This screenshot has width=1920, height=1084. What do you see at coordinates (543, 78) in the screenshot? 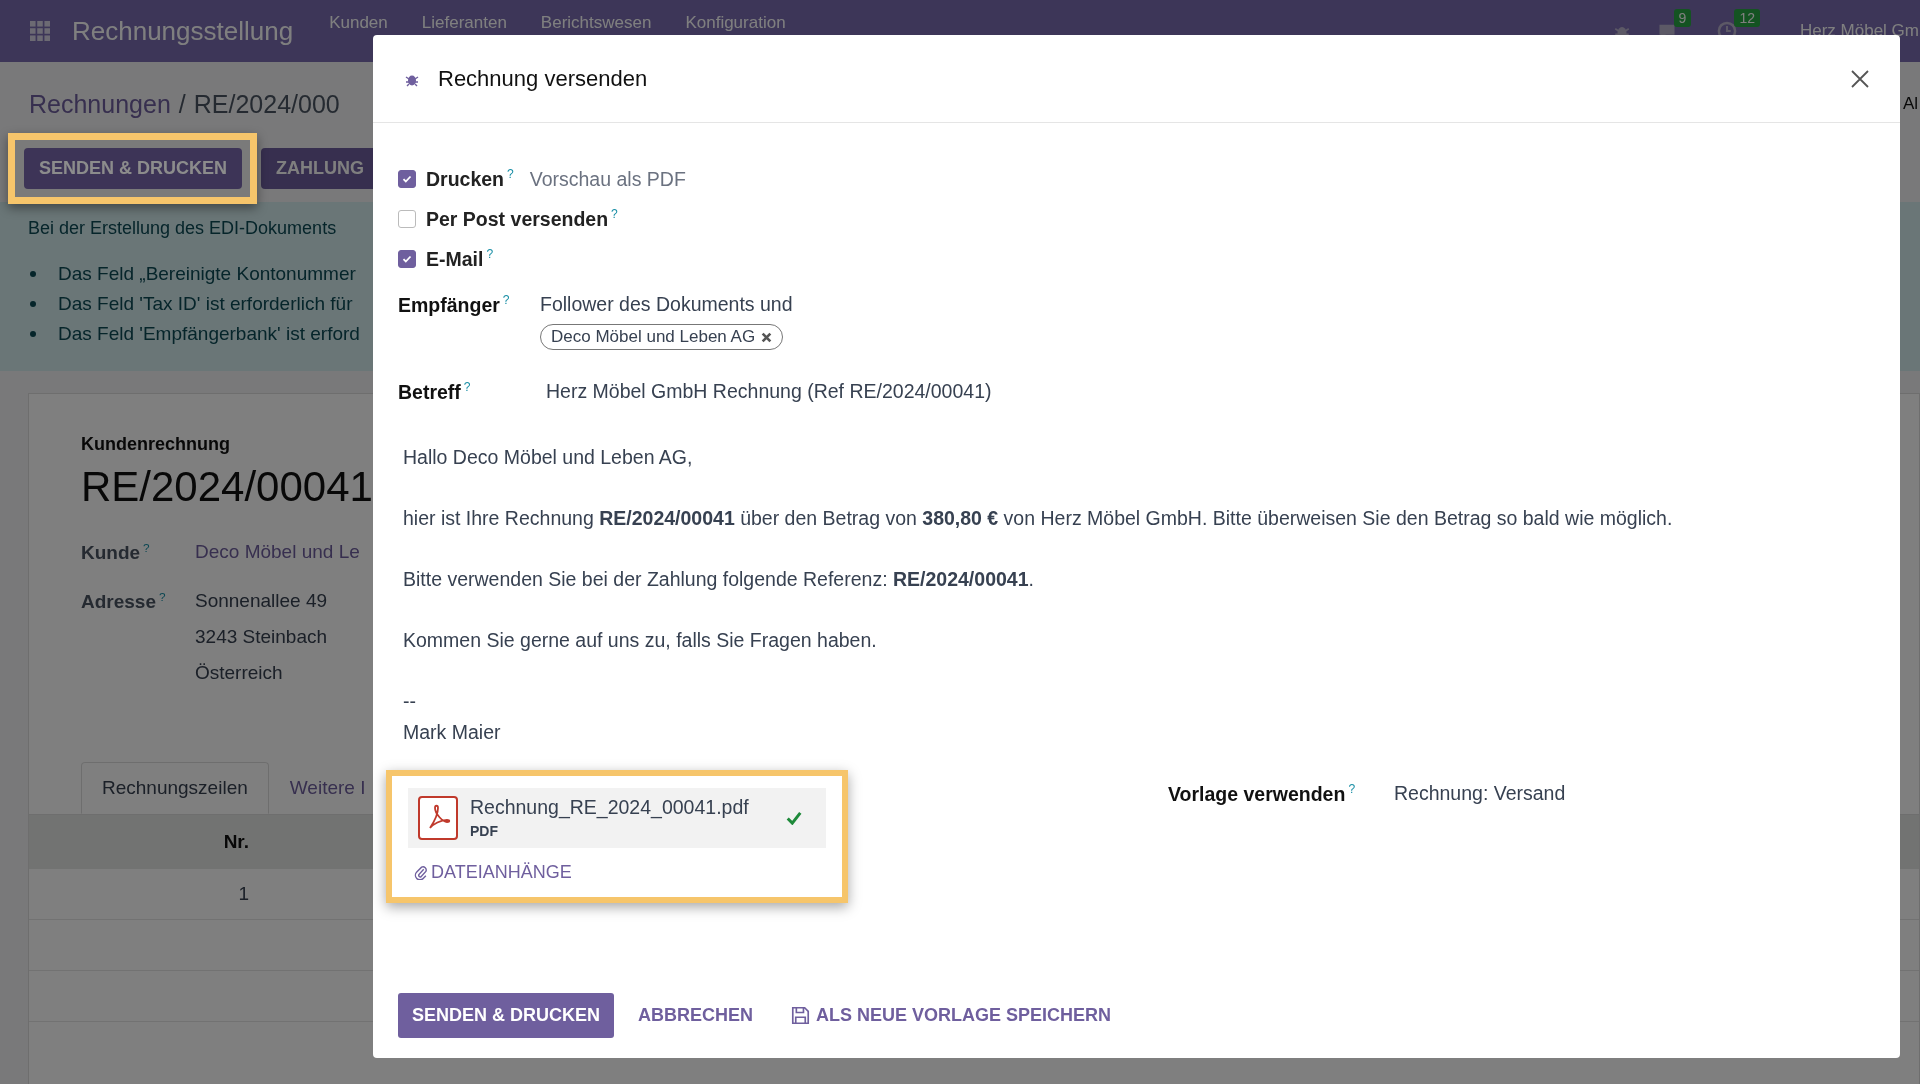
I see `dialog-title: Rechnung versenden` at bounding box center [543, 78].